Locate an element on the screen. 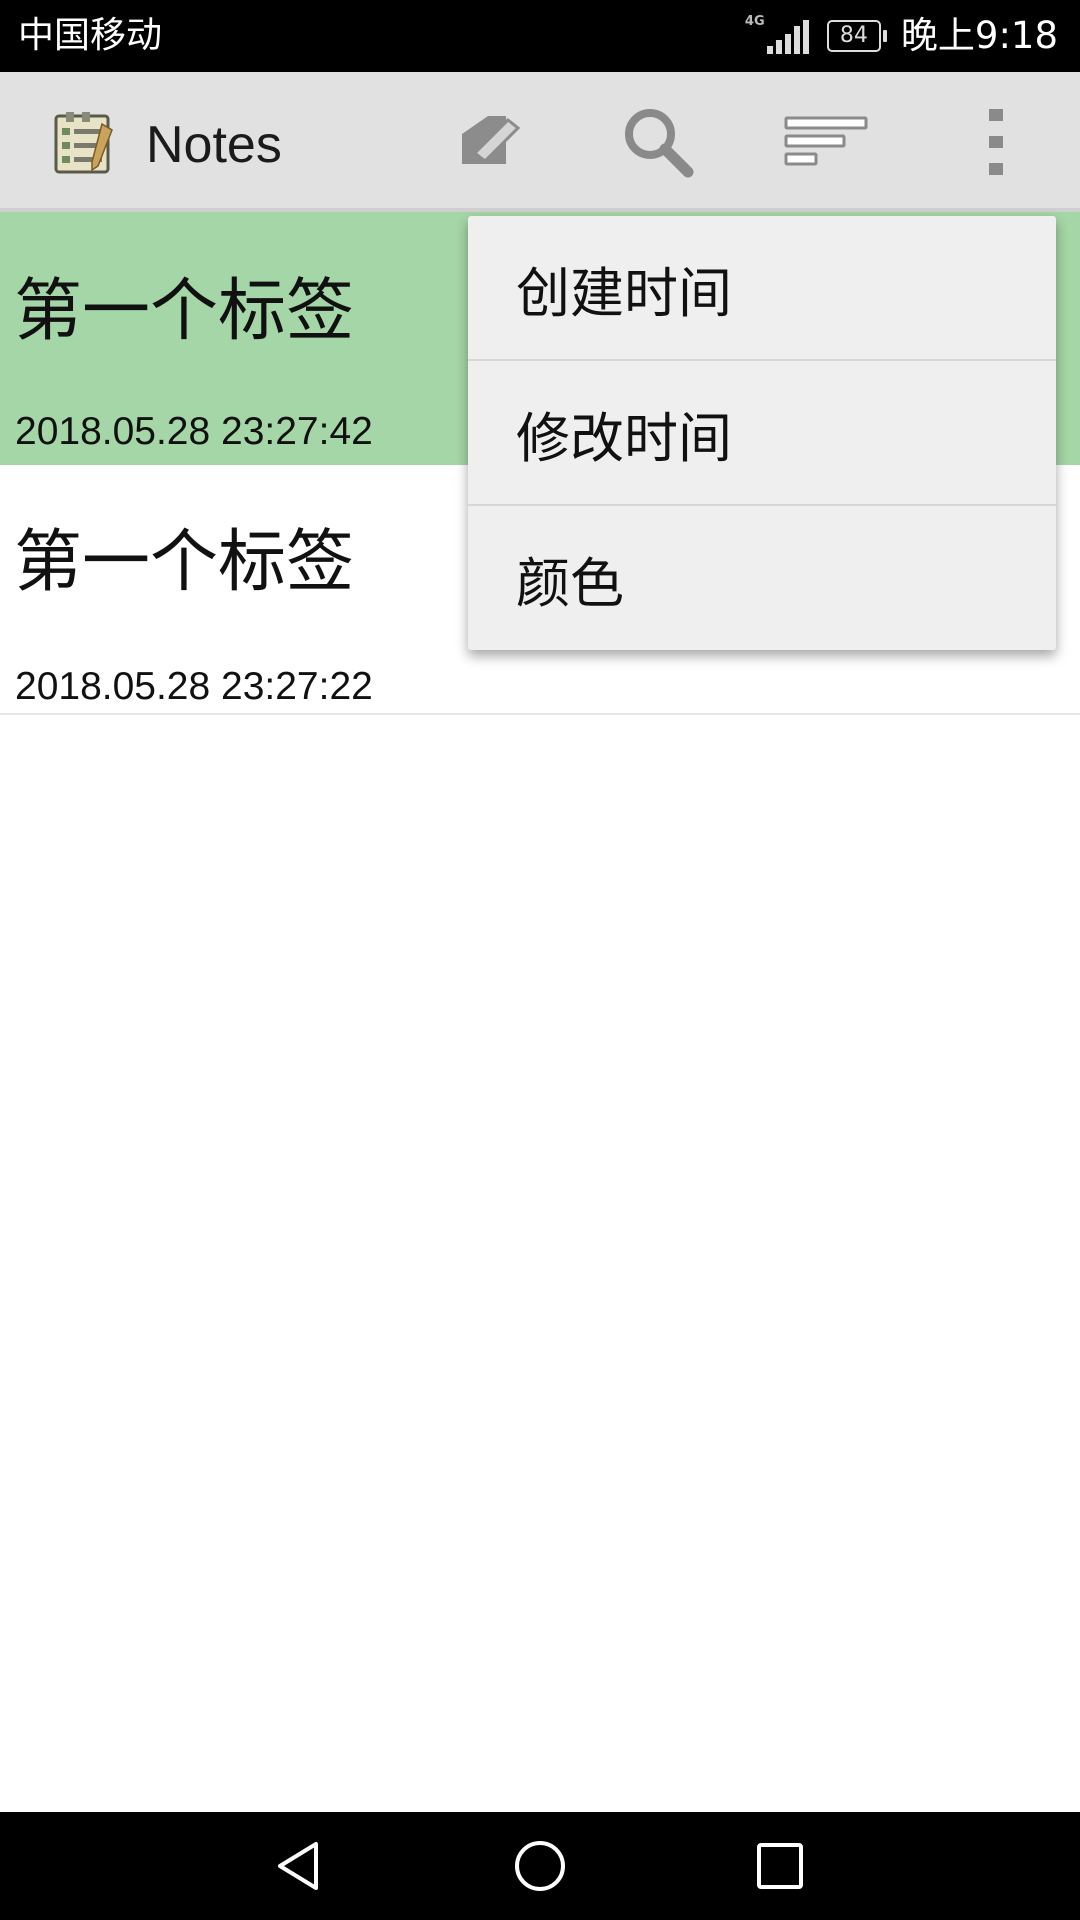 The image size is (1080, 1920). home-button is located at coordinates (540, 1866).